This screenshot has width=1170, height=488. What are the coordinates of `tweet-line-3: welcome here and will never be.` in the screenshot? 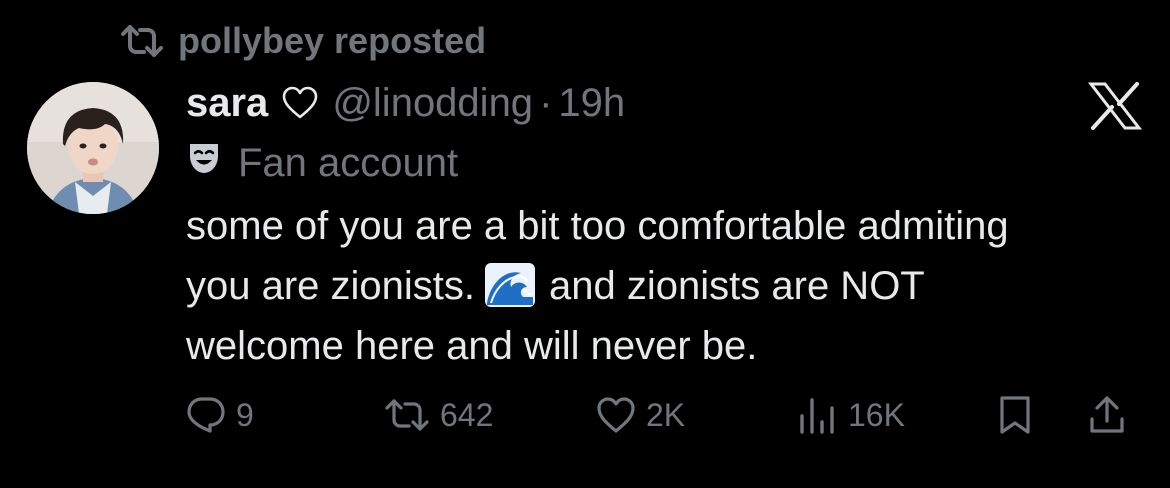 It's located at (472, 346).